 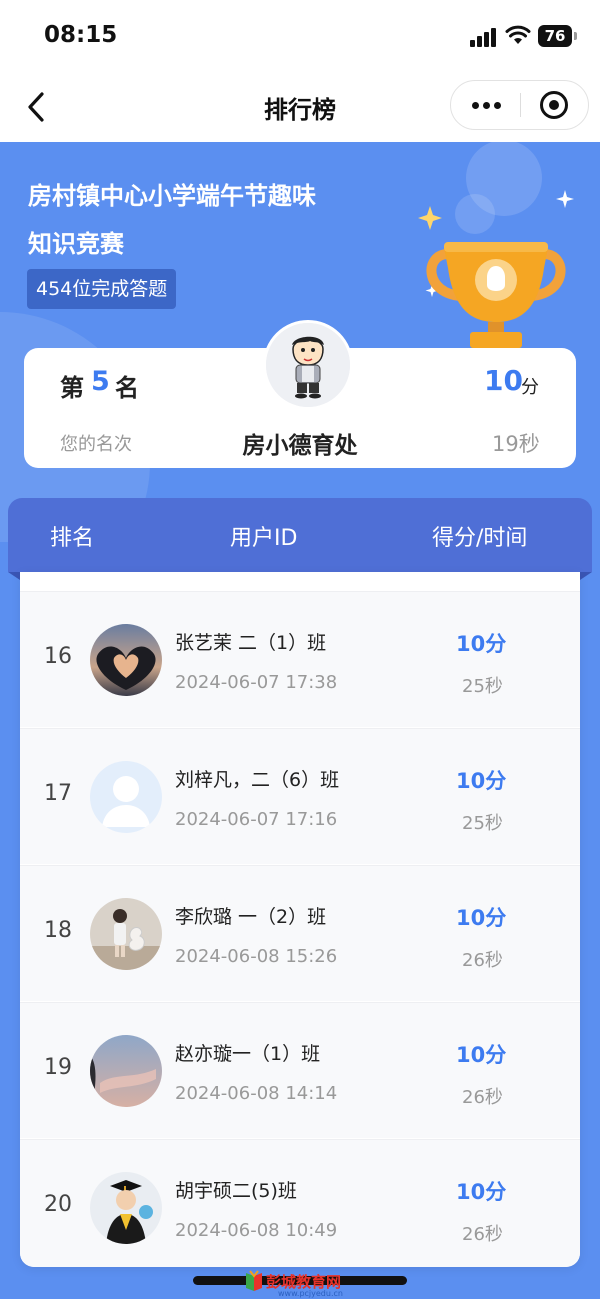 What do you see at coordinates (300, 933) in the screenshot?
I see `leaderboard-row: 18 李欣璐 一（2）班 2024-06-08 15:26 10分 26秒` at bounding box center [300, 933].